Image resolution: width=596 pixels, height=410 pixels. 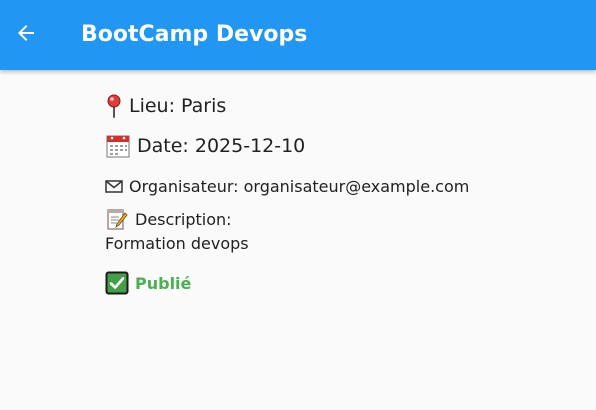 I want to click on page-title: BootCamp Devops, so click(x=194, y=34).